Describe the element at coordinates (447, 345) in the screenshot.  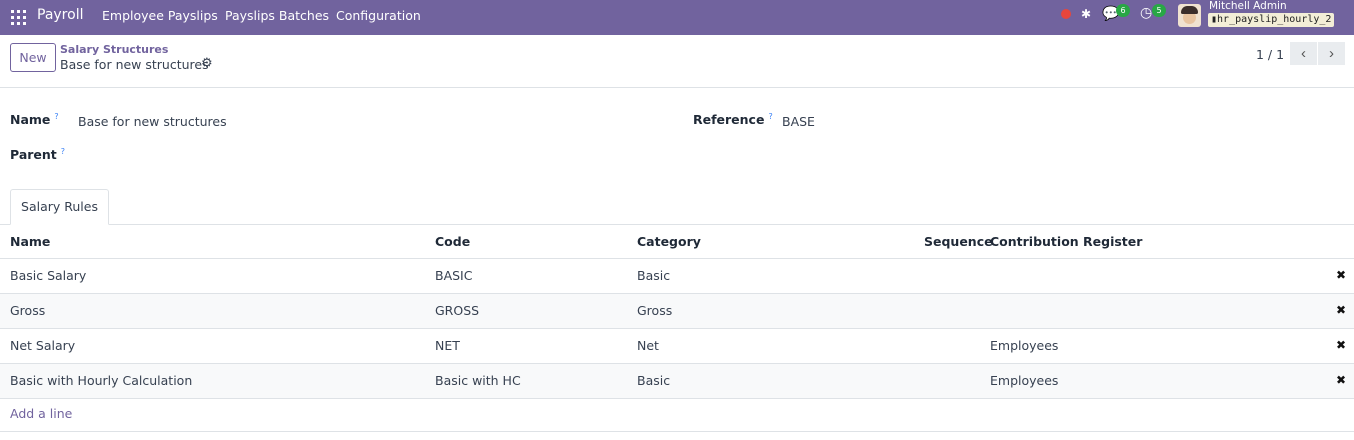
I see `cell-code: NET` at that location.